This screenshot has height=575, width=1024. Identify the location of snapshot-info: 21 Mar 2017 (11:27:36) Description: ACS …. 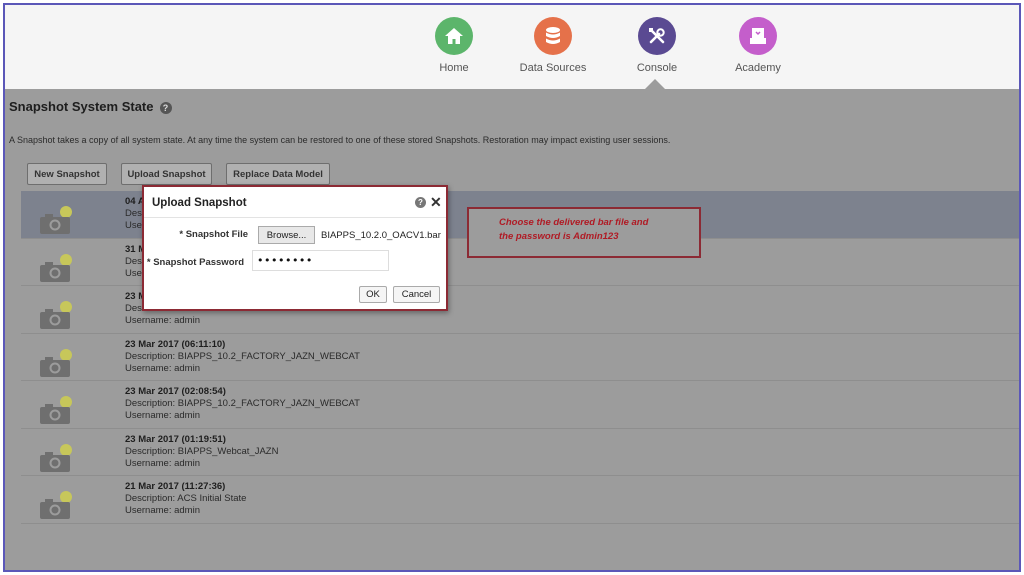
(185, 499).